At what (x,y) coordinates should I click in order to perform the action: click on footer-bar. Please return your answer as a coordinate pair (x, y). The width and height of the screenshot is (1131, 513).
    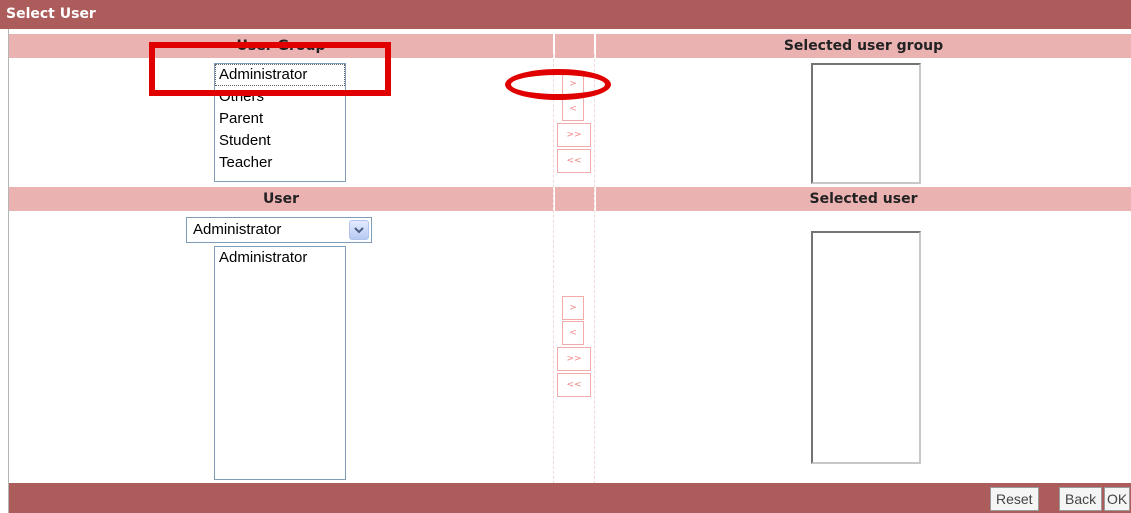
    Looking at the image, I should click on (570, 498).